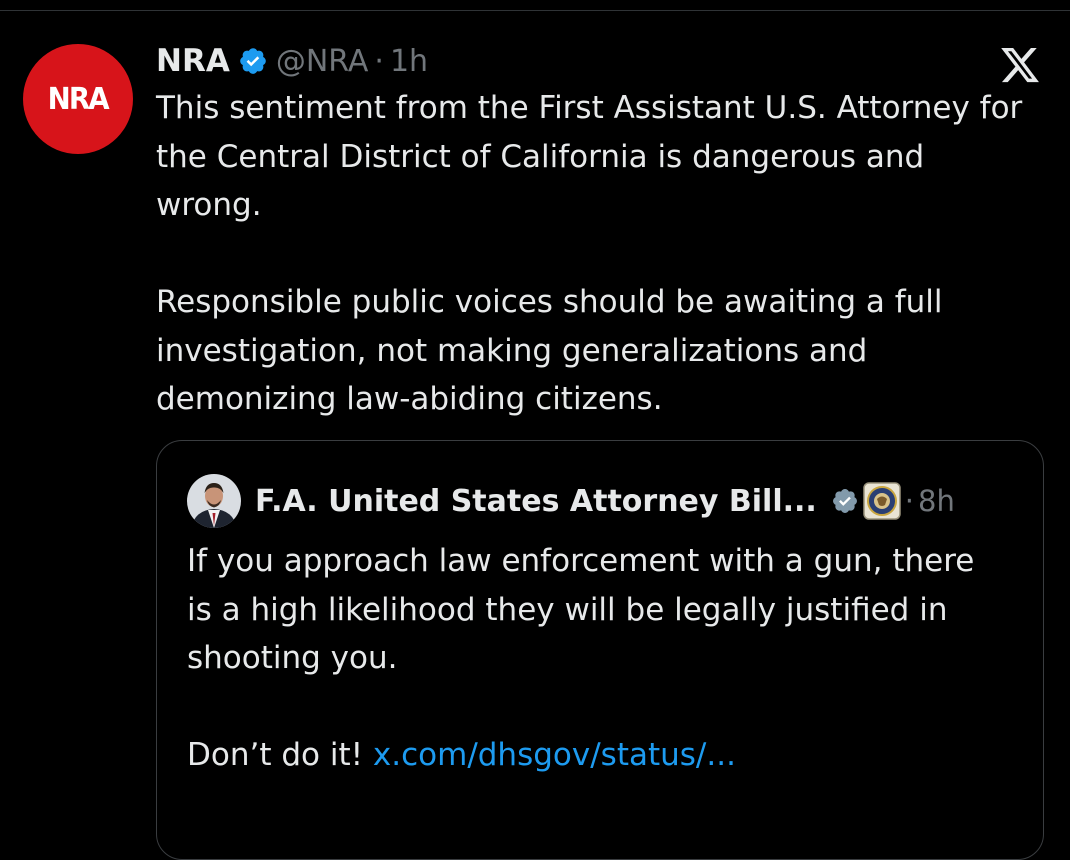 The height and width of the screenshot is (860, 1070). Describe the element at coordinates (882, 501) in the screenshot. I see `doj-seal-icon` at that location.